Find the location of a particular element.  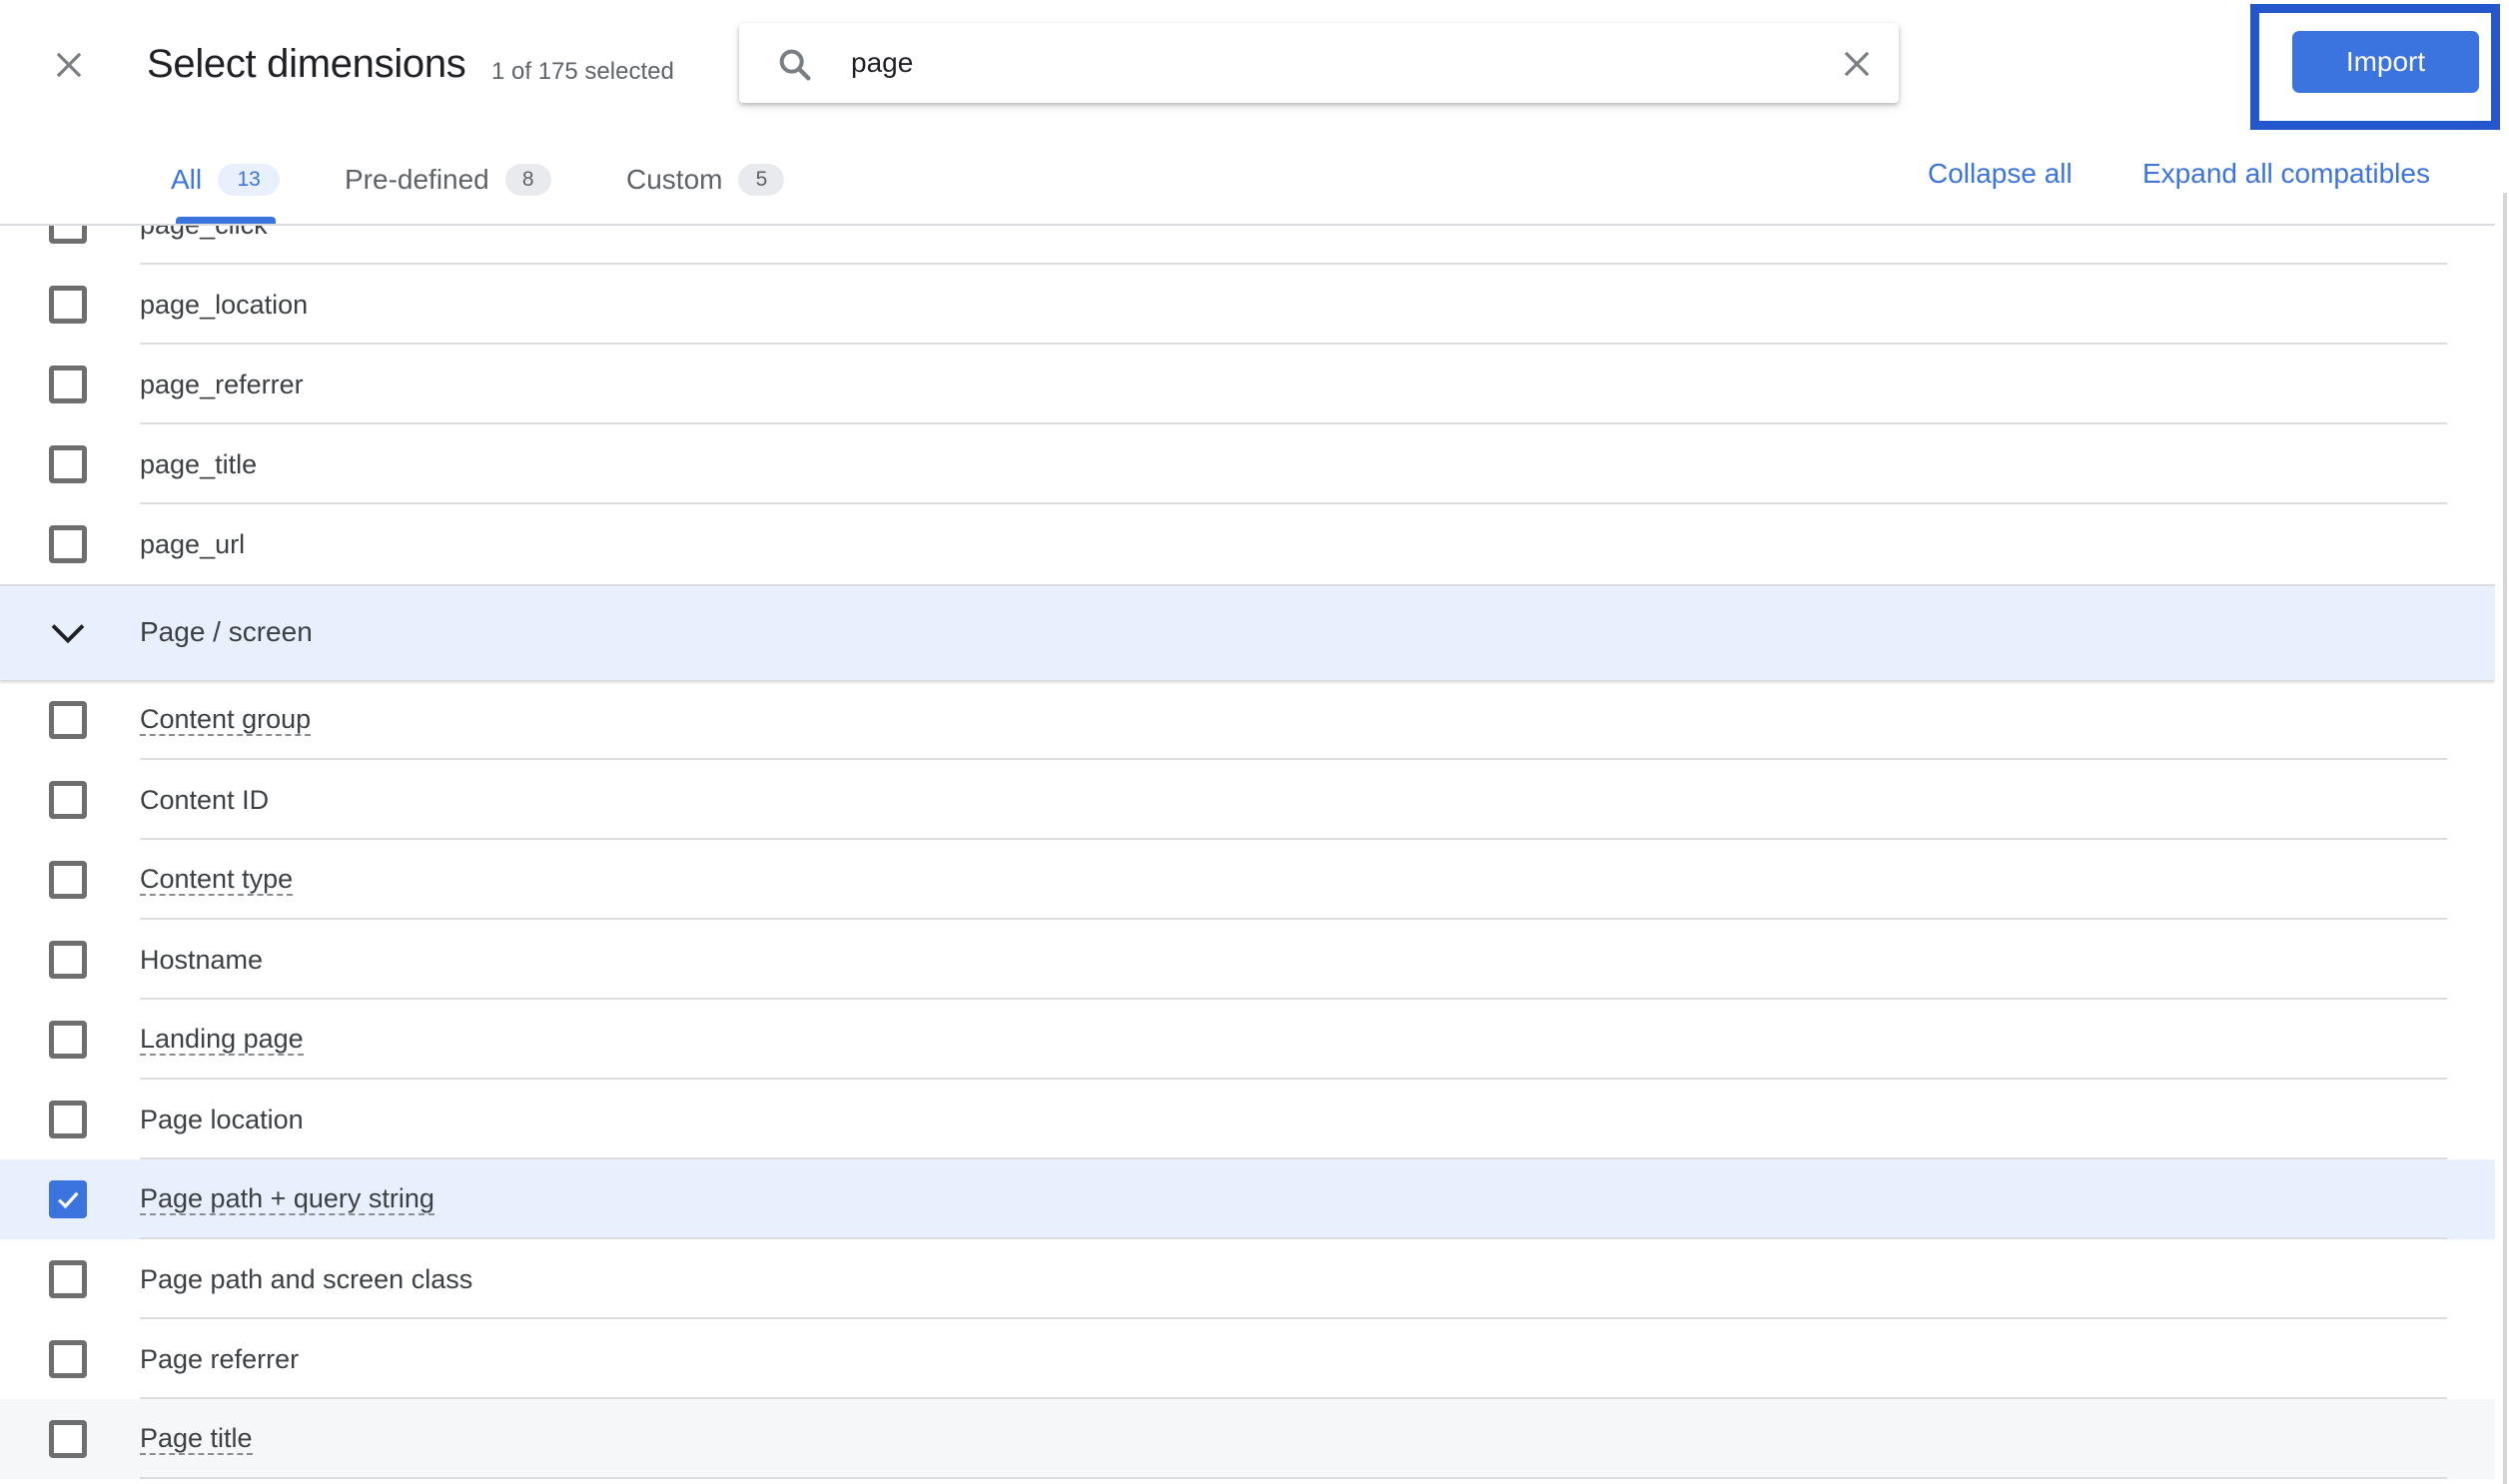

item-label: Page title is located at coordinates (196, 1439).